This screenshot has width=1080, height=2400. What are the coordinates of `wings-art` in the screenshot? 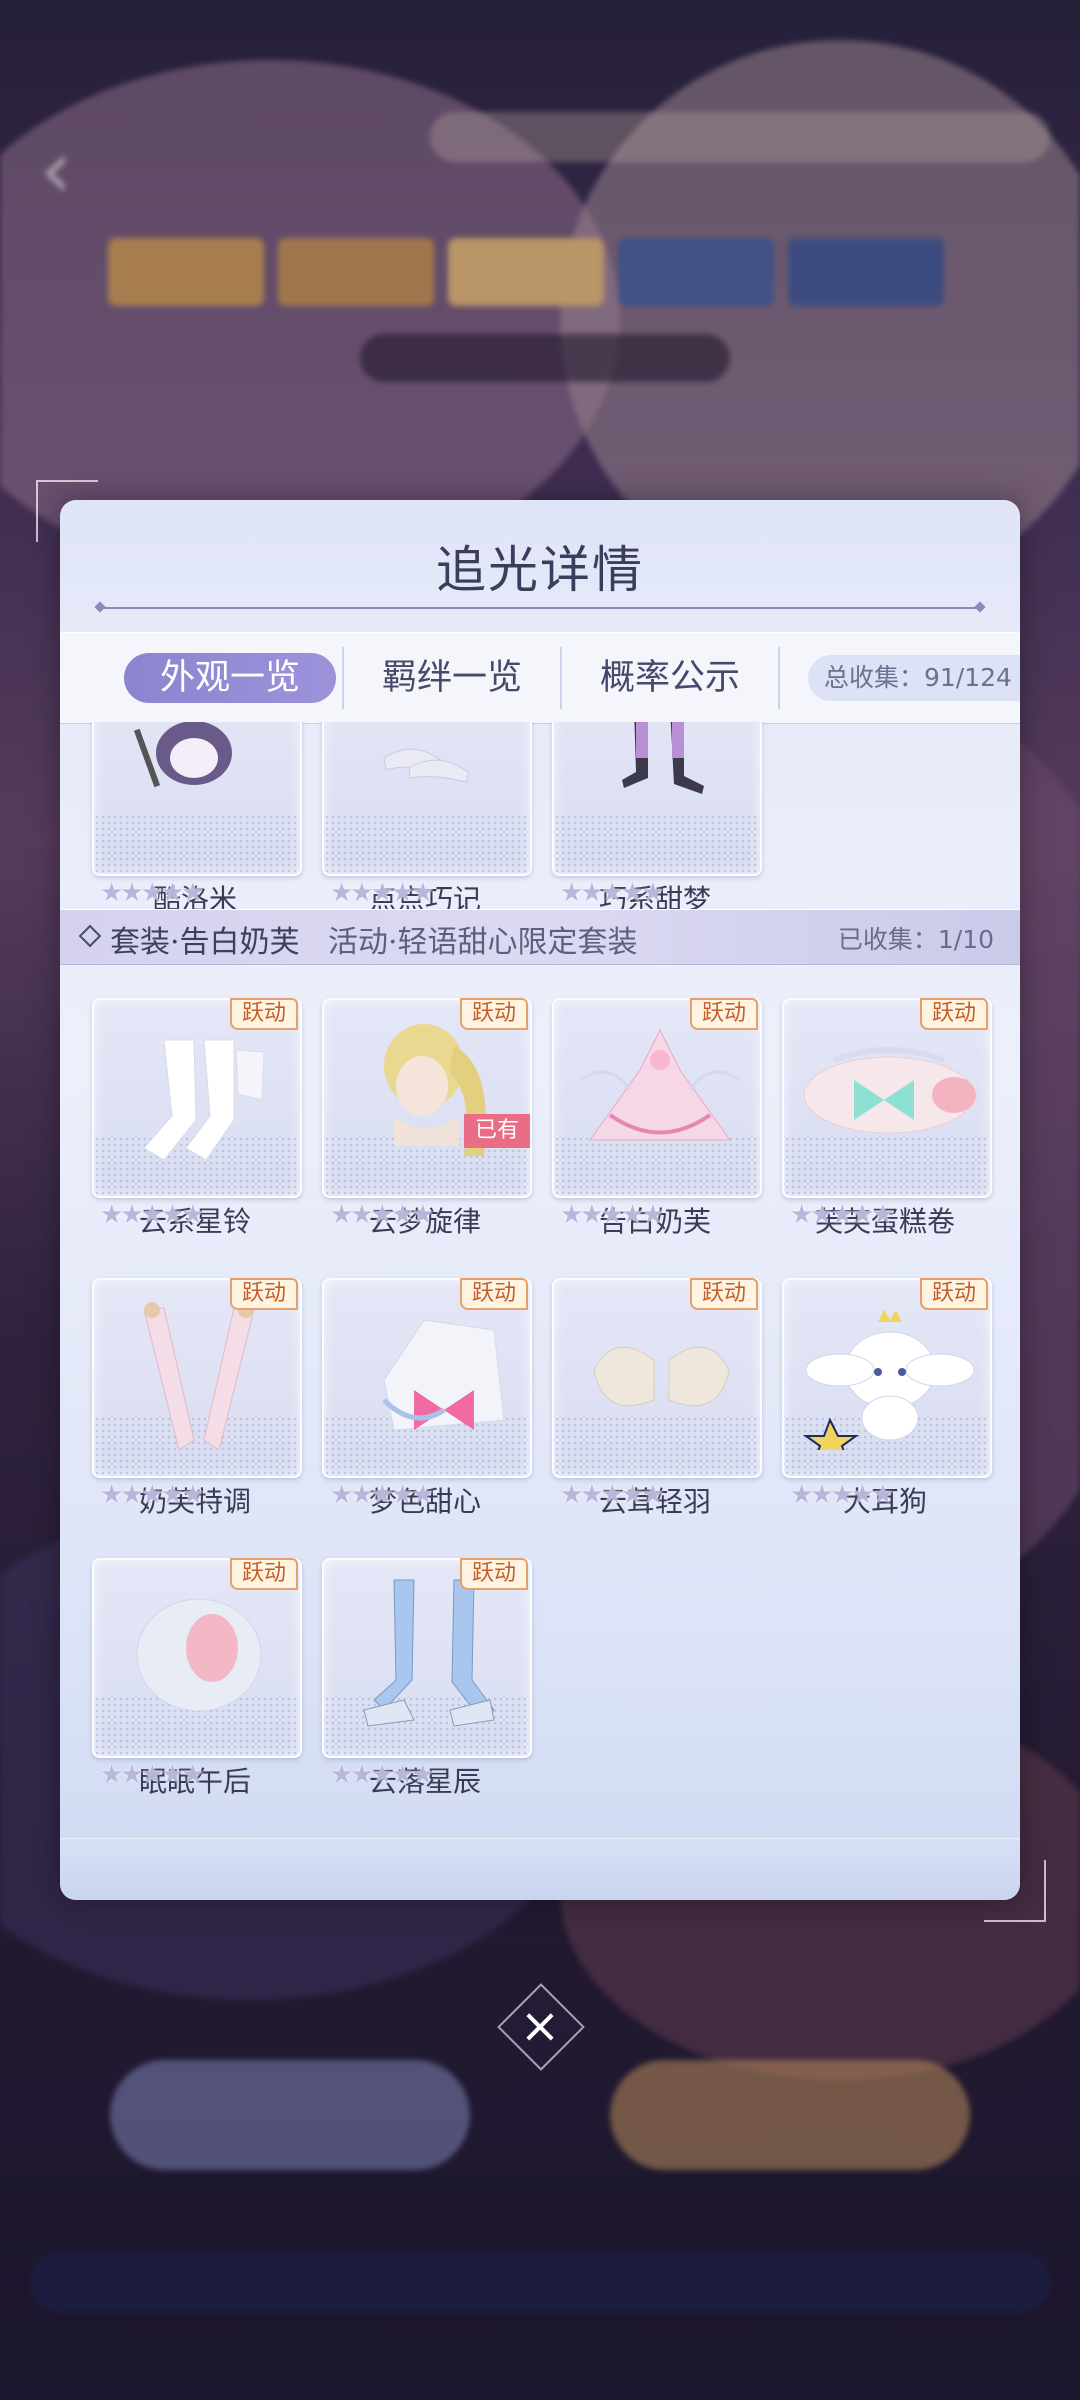 It's located at (661, 1376).